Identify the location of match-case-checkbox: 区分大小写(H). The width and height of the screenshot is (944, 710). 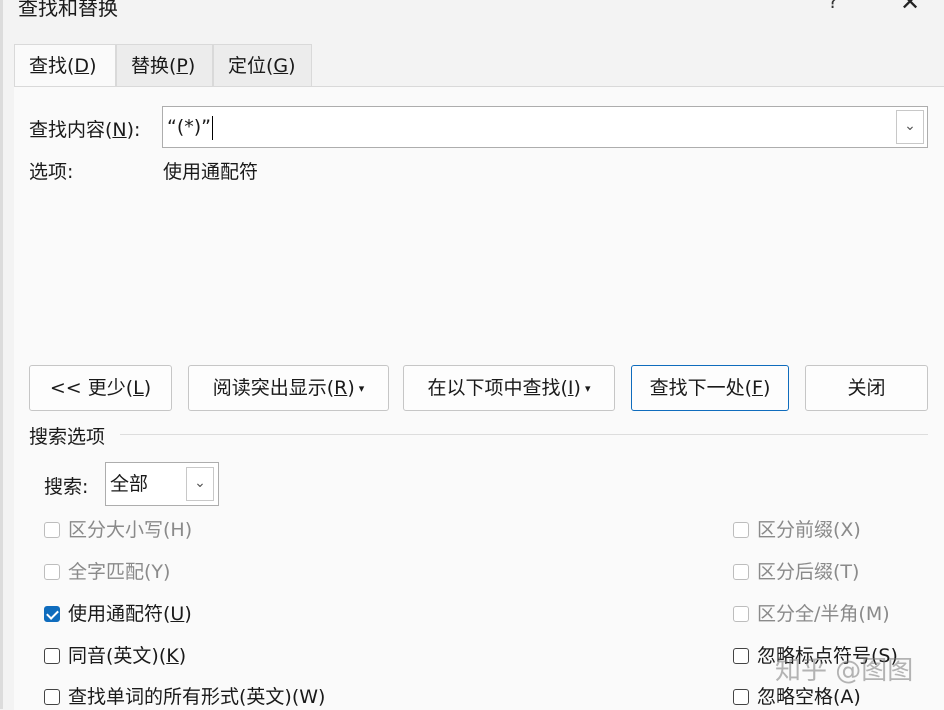
(118, 530).